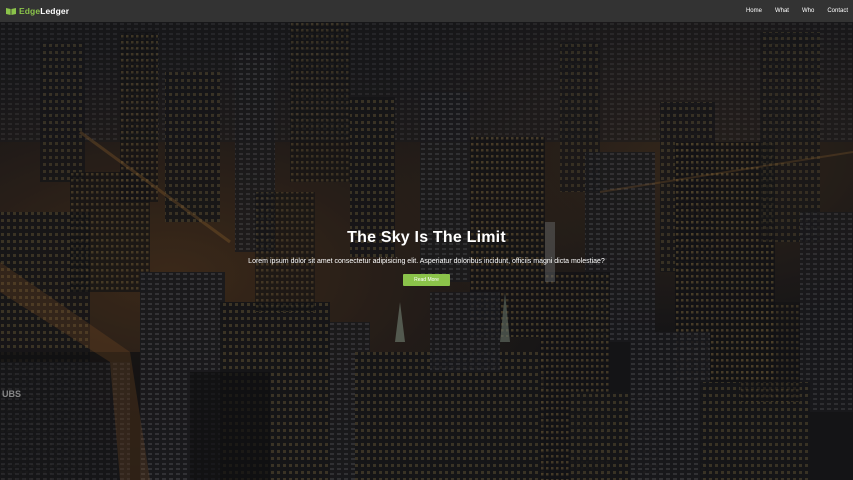 The width and height of the screenshot is (853, 480). I want to click on nav-link-contact: Contact, so click(837, 11).